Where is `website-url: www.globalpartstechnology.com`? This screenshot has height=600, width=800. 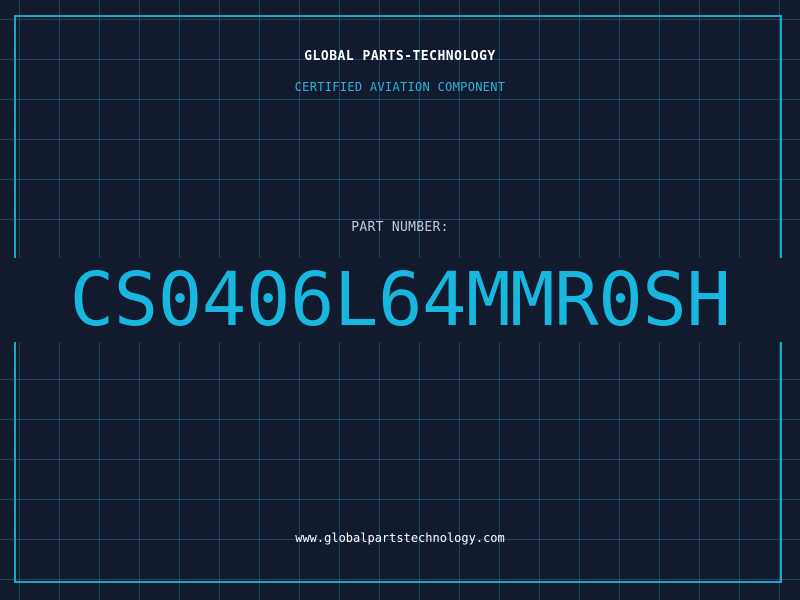
website-url: www.globalpartstechnology.com is located at coordinates (400, 538).